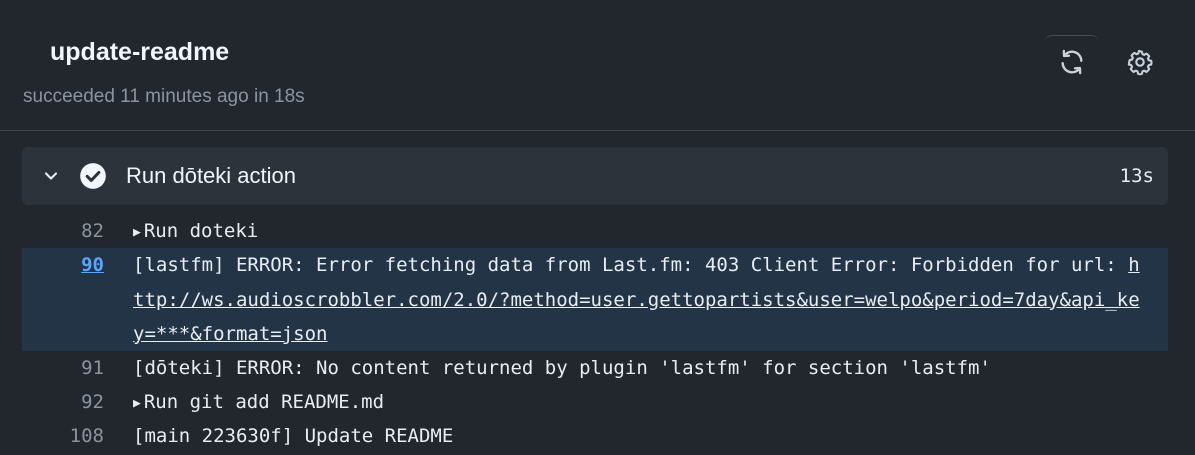 Image resolution: width=1195 pixels, height=455 pixels. I want to click on step-duration: 13s, so click(1136, 176).